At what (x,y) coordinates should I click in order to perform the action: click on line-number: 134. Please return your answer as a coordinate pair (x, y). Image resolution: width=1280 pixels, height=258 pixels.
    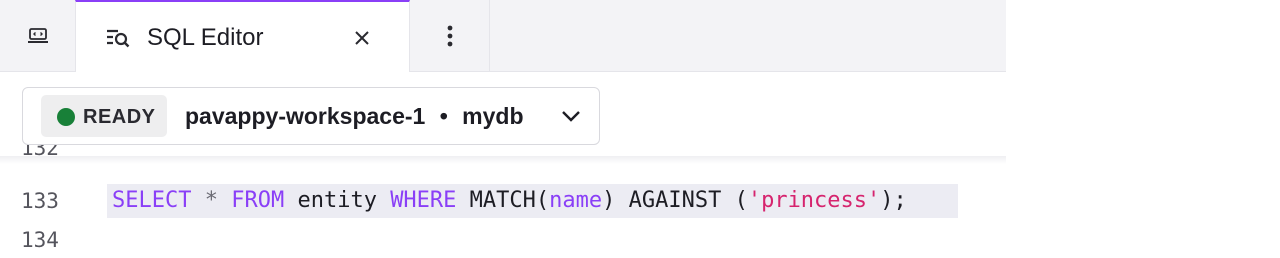
    Looking at the image, I should click on (40, 240).